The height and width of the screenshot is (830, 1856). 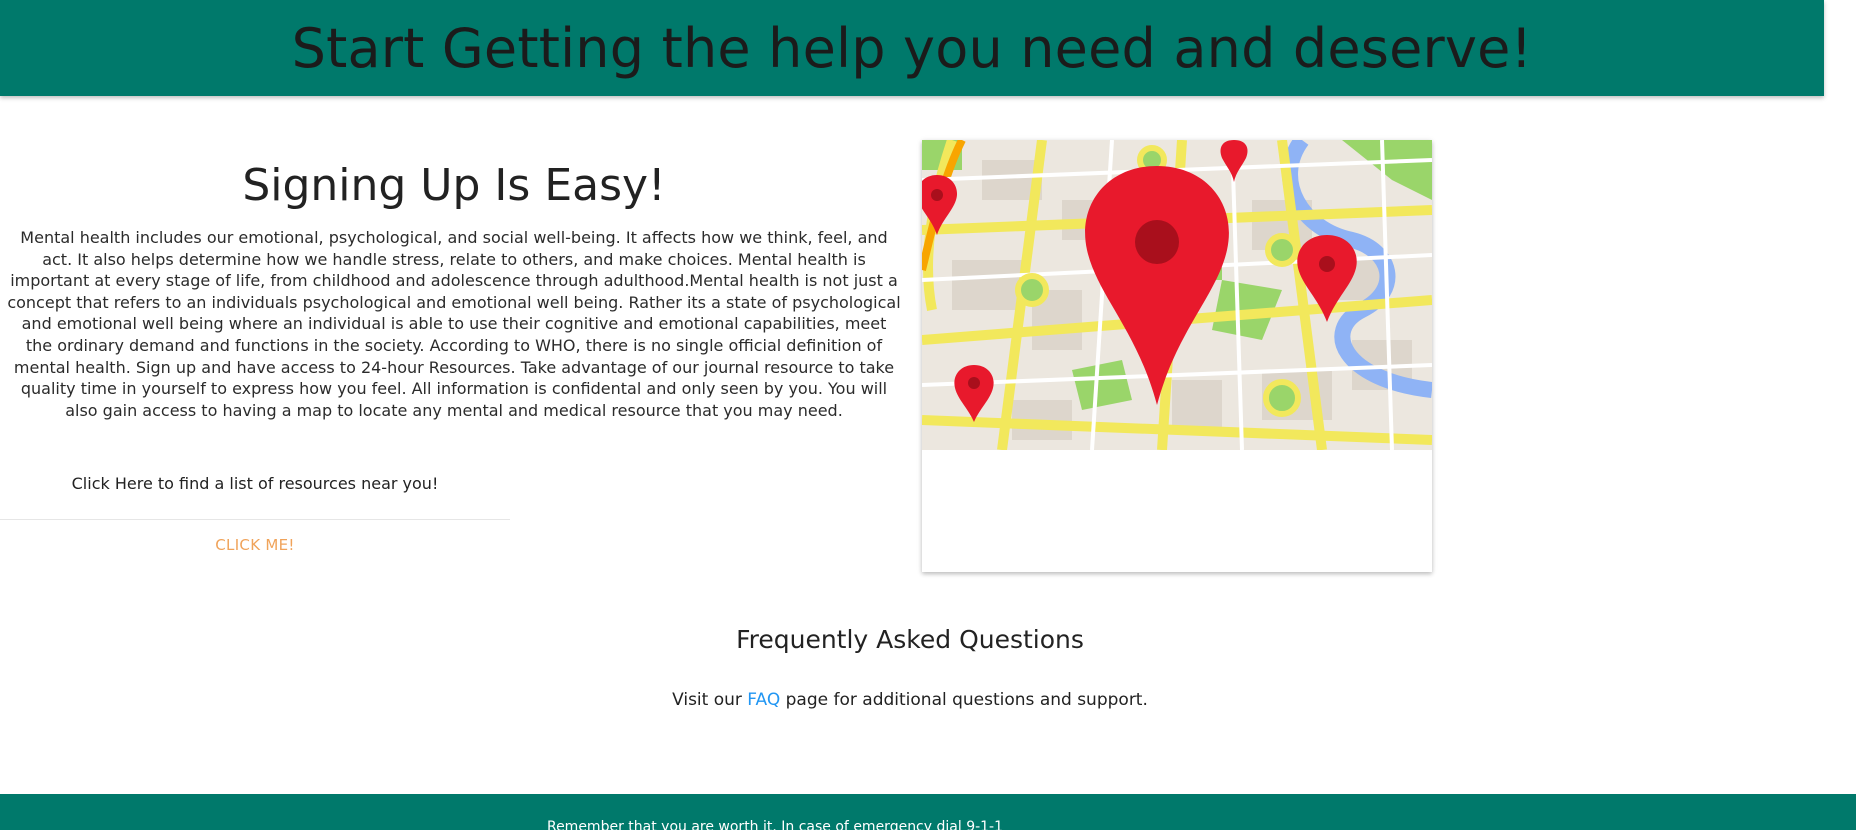 What do you see at coordinates (255, 545) in the screenshot?
I see `click-me-link: CLICK ME!` at bounding box center [255, 545].